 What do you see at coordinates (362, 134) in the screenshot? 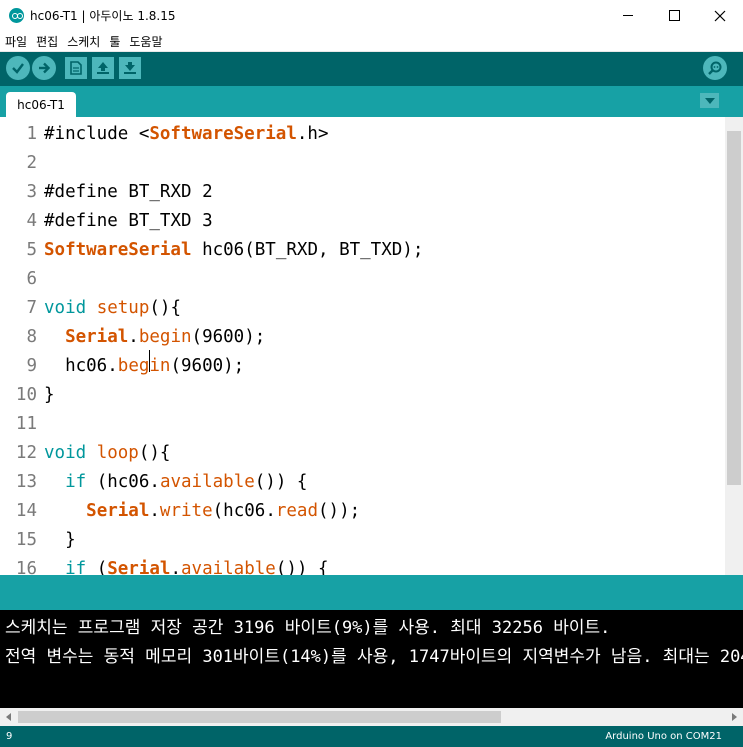
I see `code-line: 1 #include <SoftwareSerial.h>` at bounding box center [362, 134].